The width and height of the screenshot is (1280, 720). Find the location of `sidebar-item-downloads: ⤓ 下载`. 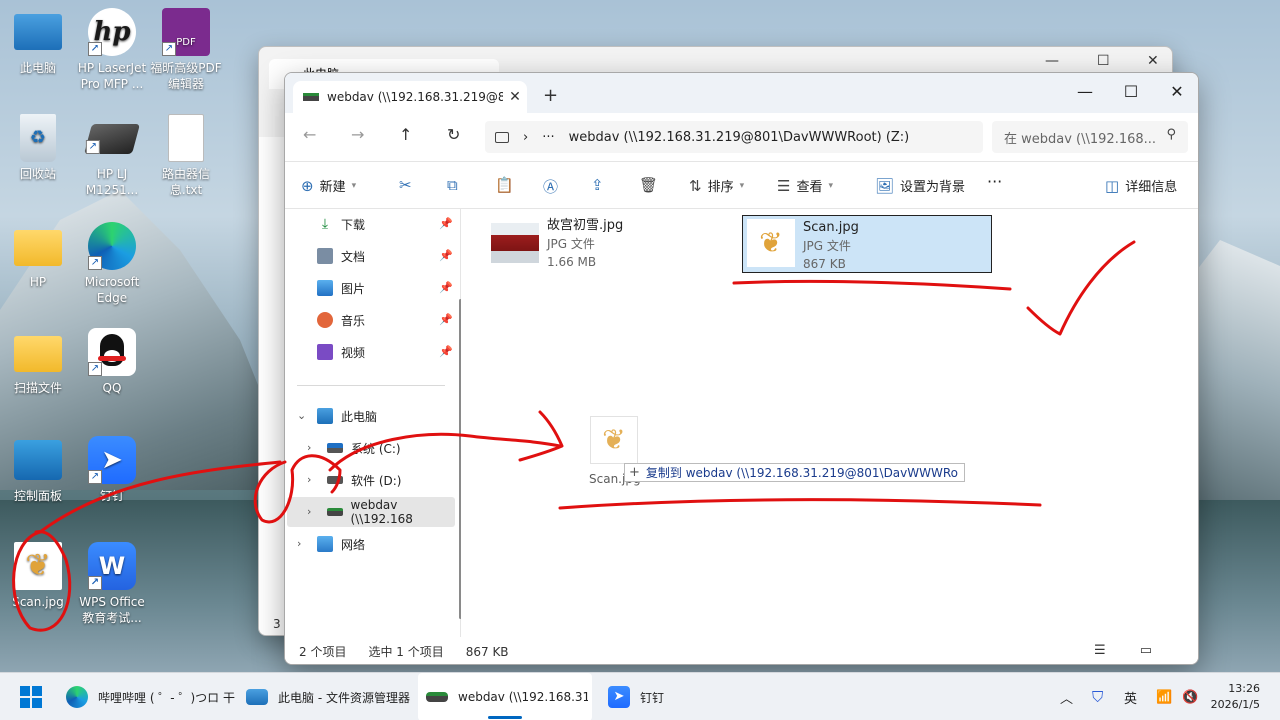

sidebar-item-downloads: ⤓ 下载 is located at coordinates (341, 224).